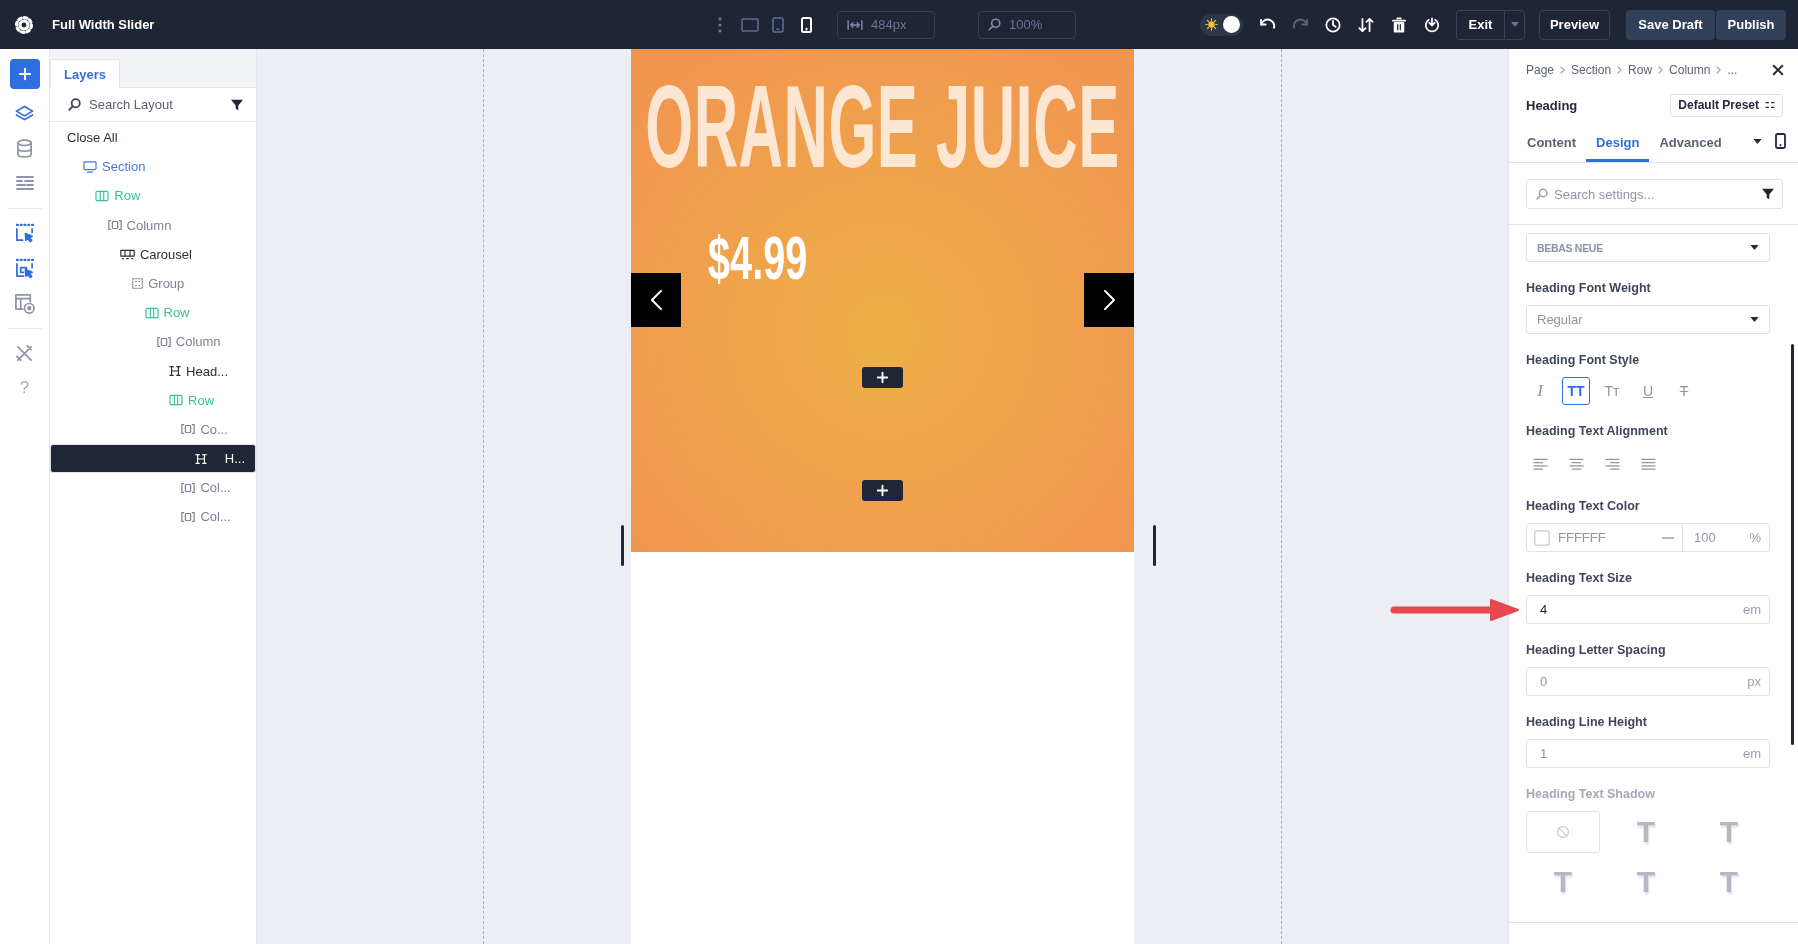 The height and width of the screenshot is (944, 1798). What do you see at coordinates (1591, 70) in the screenshot?
I see `breadcrumb-link: Section` at bounding box center [1591, 70].